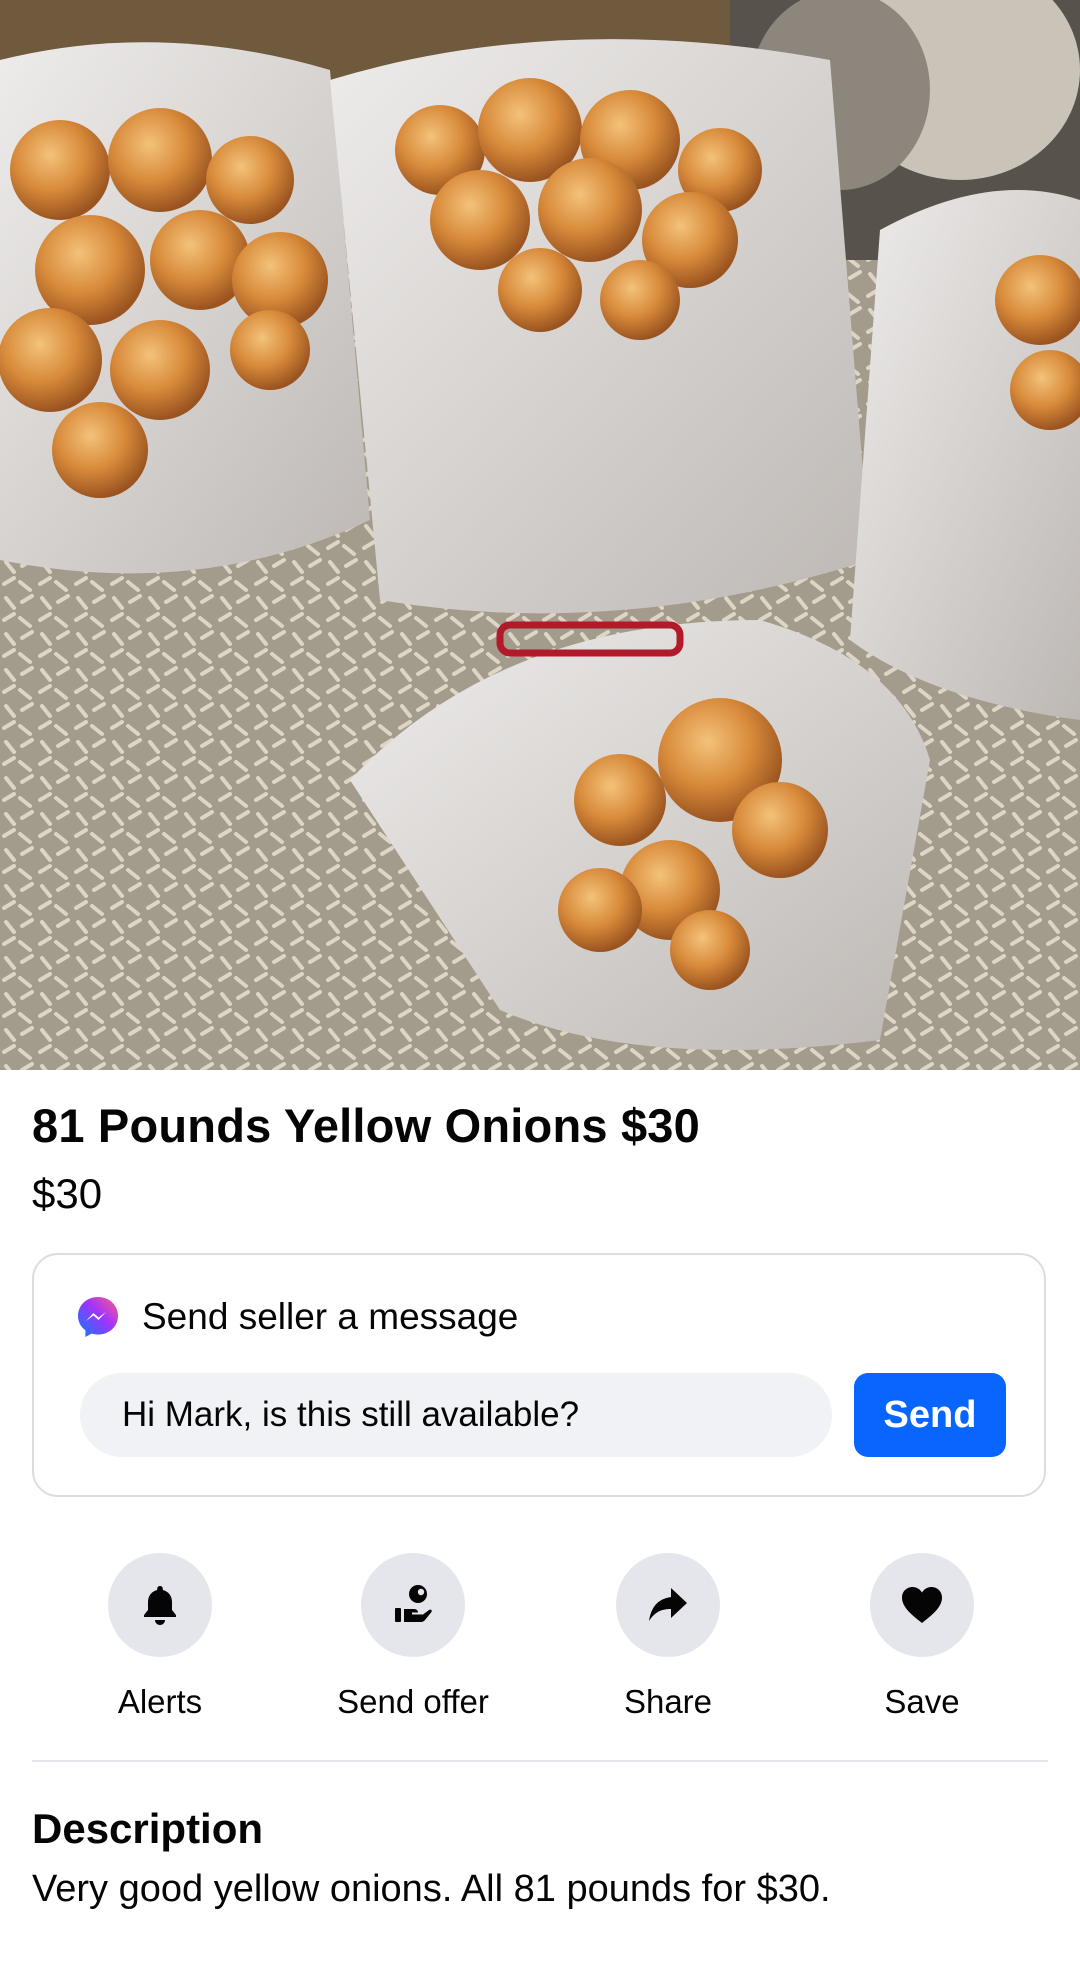  I want to click on message-card-header: Send seller a message, so click(297, 1317).